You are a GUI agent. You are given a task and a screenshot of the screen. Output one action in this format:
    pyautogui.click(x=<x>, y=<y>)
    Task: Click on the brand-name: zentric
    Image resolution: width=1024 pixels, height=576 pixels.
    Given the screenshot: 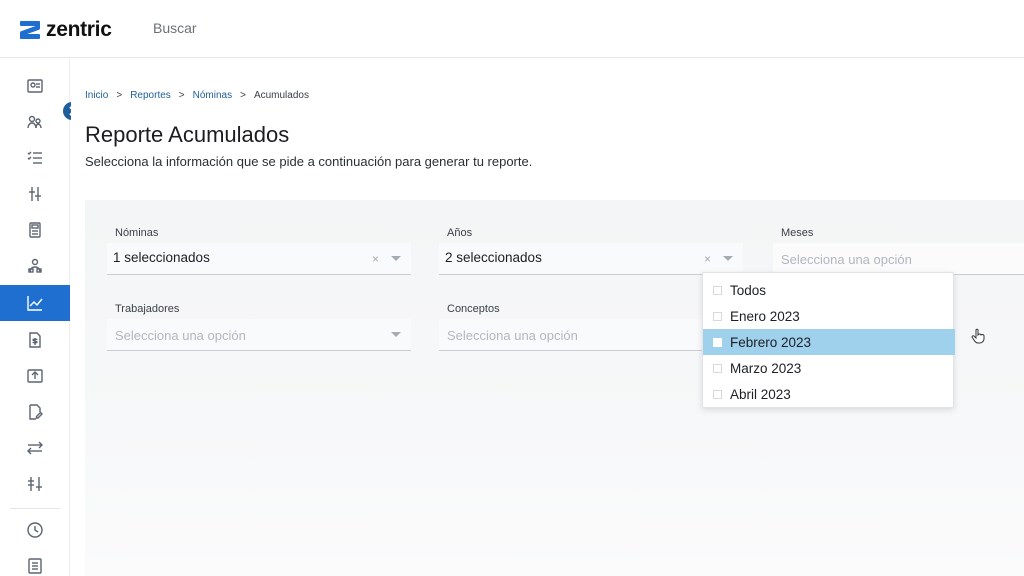 What is the action you would take?
    pyautogui.click(x=79, y=29)
    